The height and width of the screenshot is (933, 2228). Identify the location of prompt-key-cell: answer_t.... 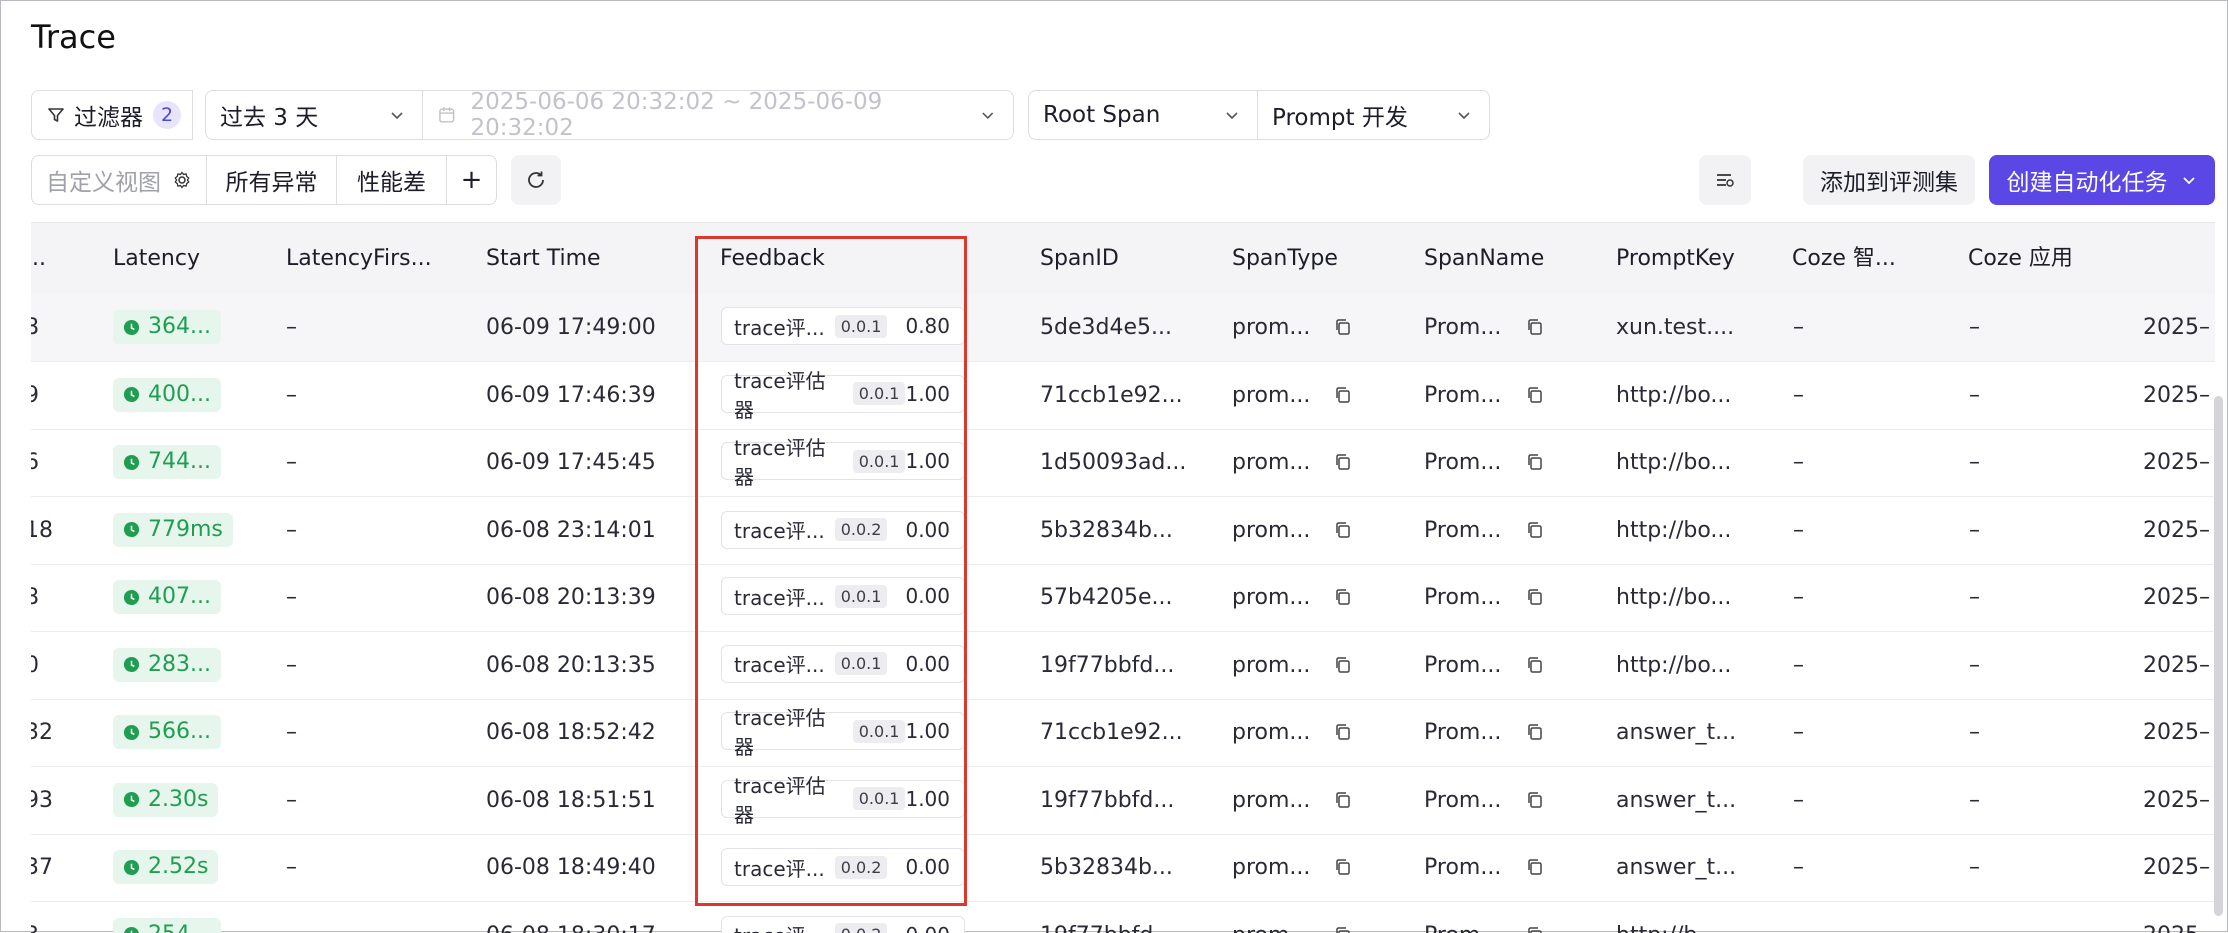
(1676, 867).